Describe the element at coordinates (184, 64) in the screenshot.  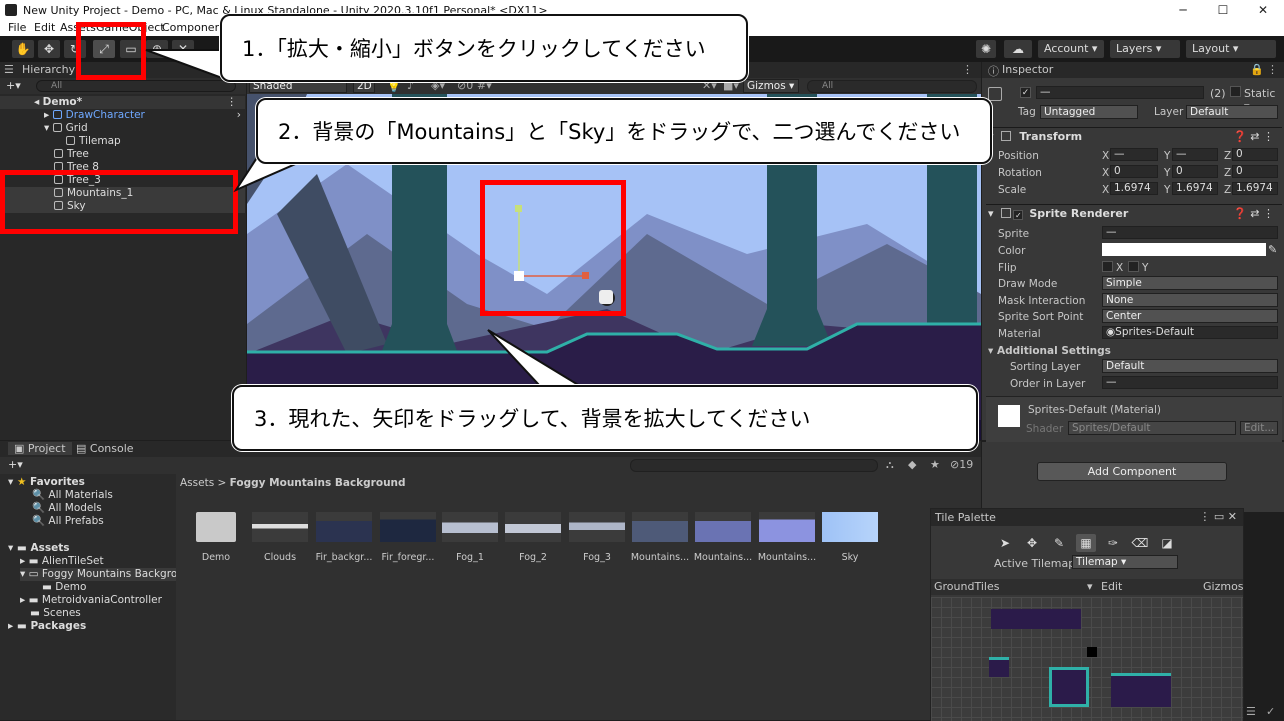
I see `callout1-pointer` at that location.